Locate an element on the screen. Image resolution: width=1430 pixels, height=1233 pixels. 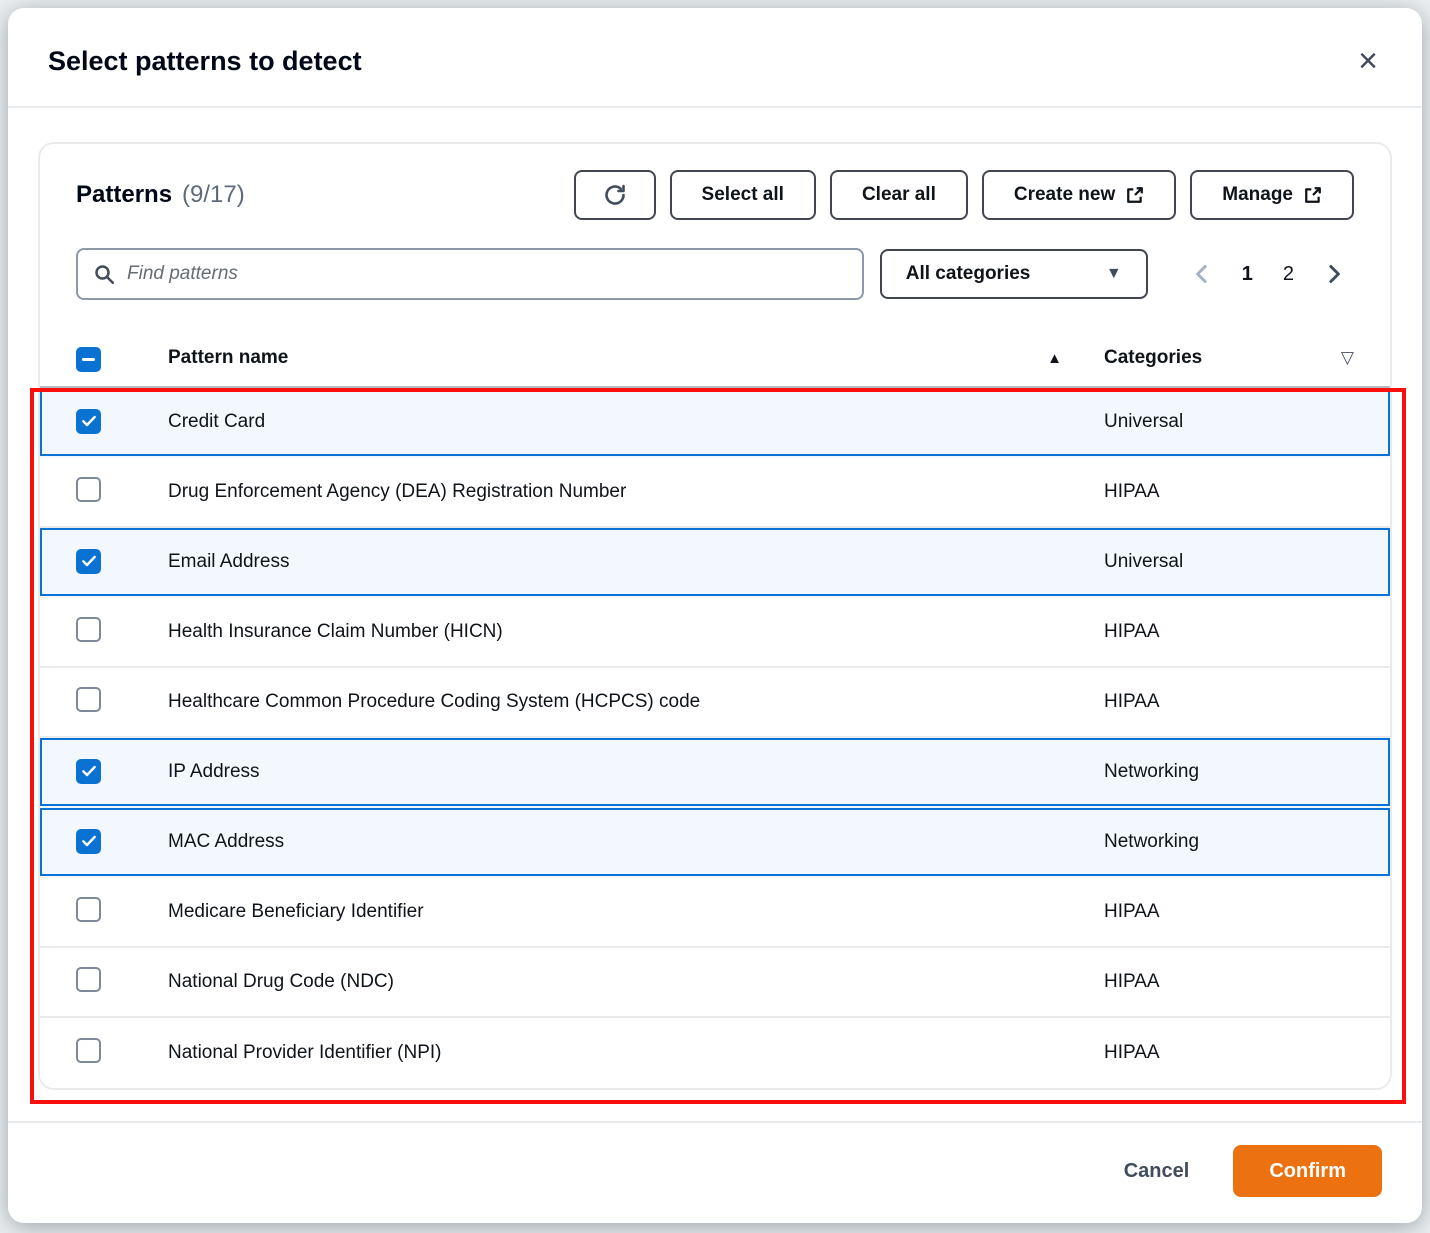
panel-heading: Patterns (9/17) is located at coordinates (160, 195).